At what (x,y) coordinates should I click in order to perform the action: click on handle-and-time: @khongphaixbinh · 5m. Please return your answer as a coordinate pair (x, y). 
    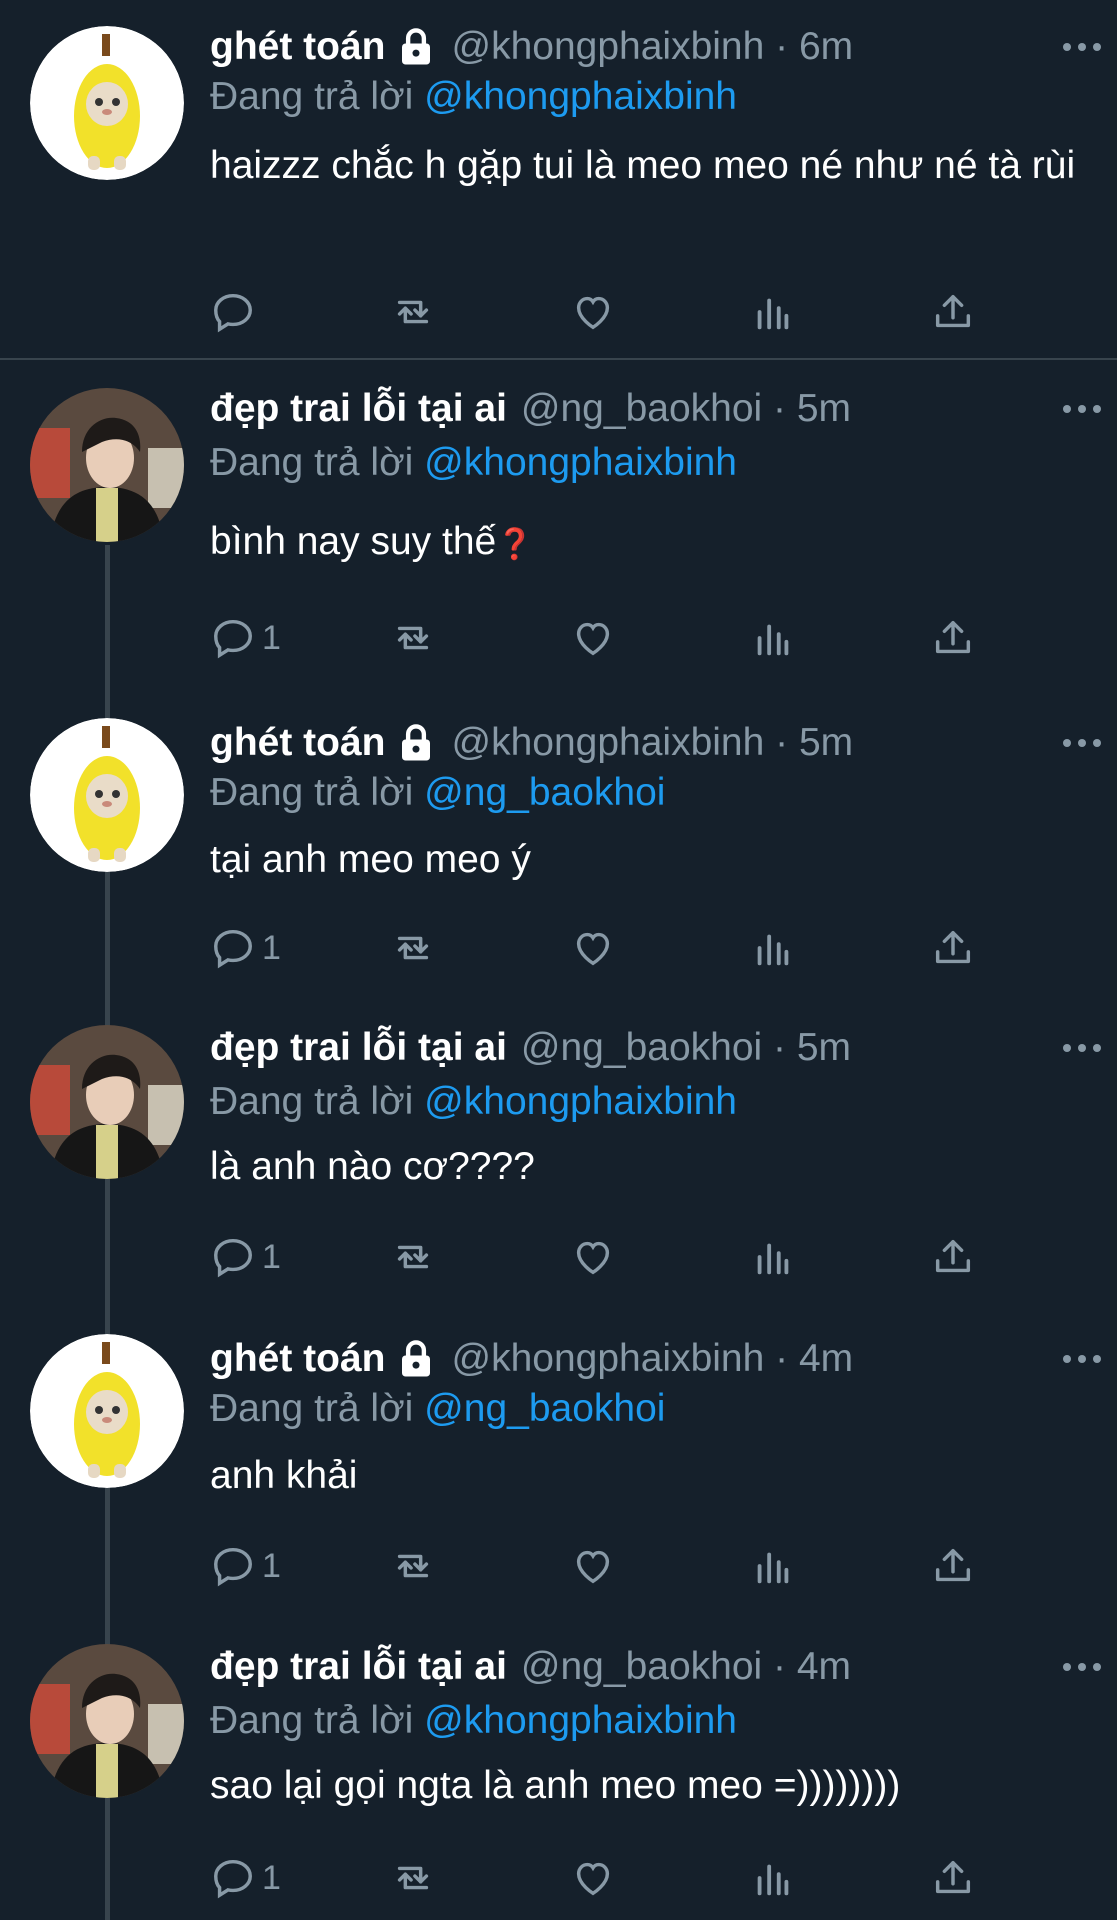
    Looking at the image, I should click on (652, 742).